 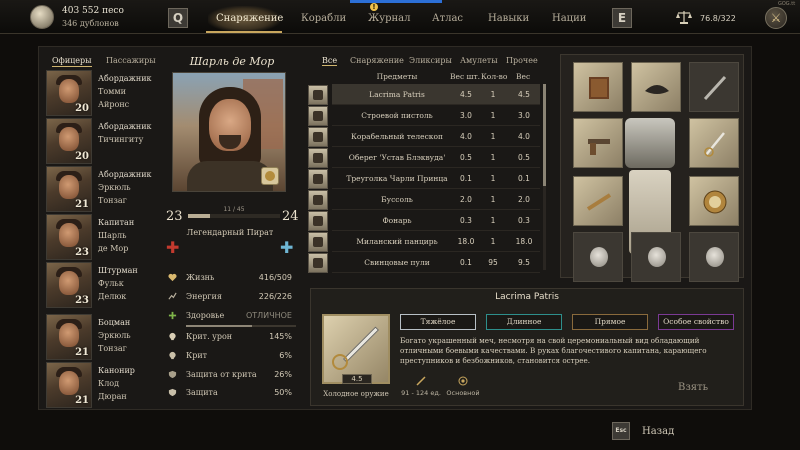 I want to click on item-name: Корабельный телескоп, so click(x=397, y=136).